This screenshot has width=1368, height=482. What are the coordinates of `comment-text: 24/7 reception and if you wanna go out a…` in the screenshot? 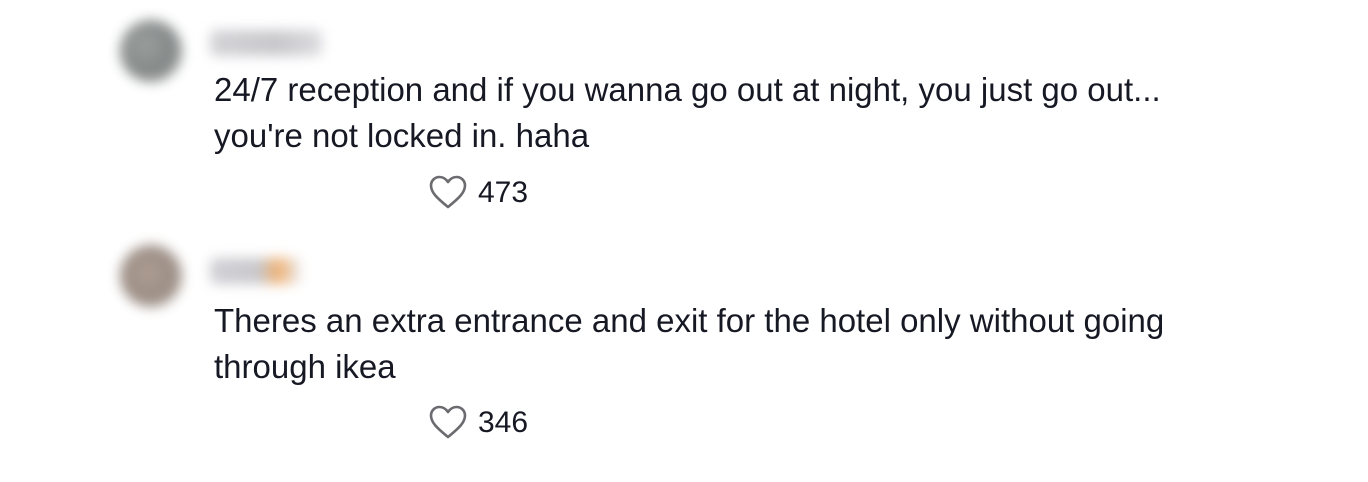 It's located at (687, 112).